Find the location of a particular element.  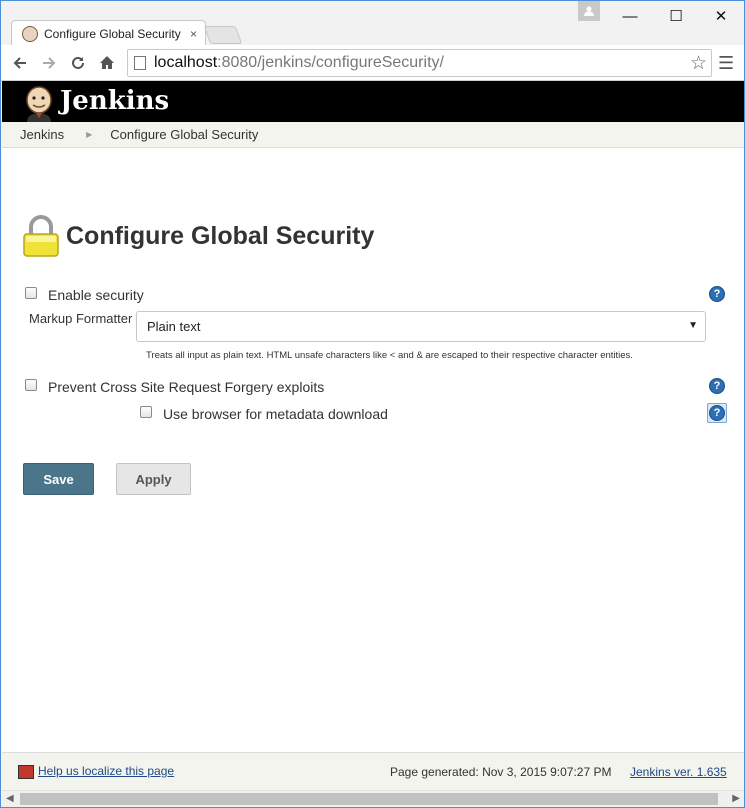

title-bar: Configure Global Security × — ☐ ✕ is located at coordinates (372, 23).